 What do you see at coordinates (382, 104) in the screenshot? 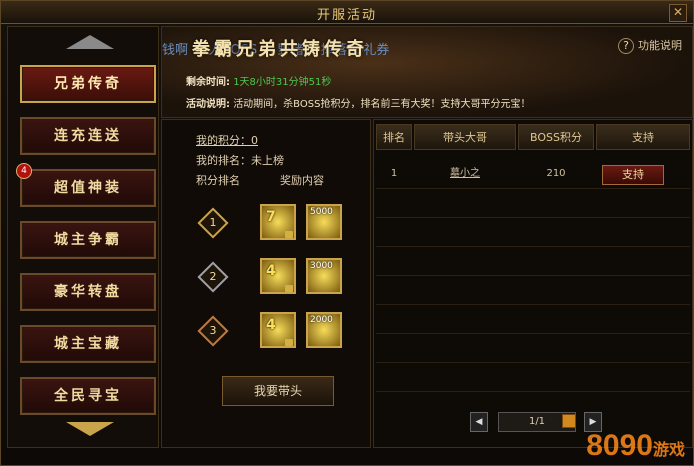
I see `desc-value: 活动期间，杀BOSS抢积分，排名前三有大奖！支持大哥平分元宝！` at bounding box center [382, 104].